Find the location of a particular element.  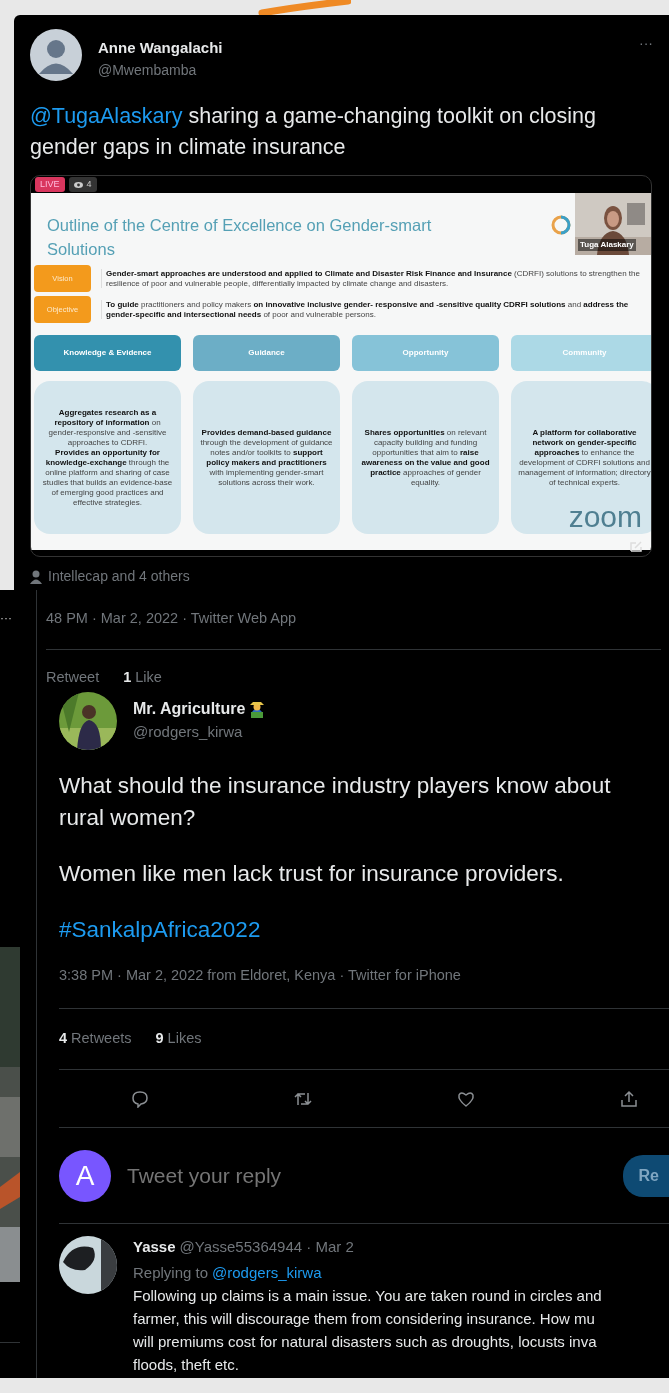

person-icon is located at coordinates (36, 576).